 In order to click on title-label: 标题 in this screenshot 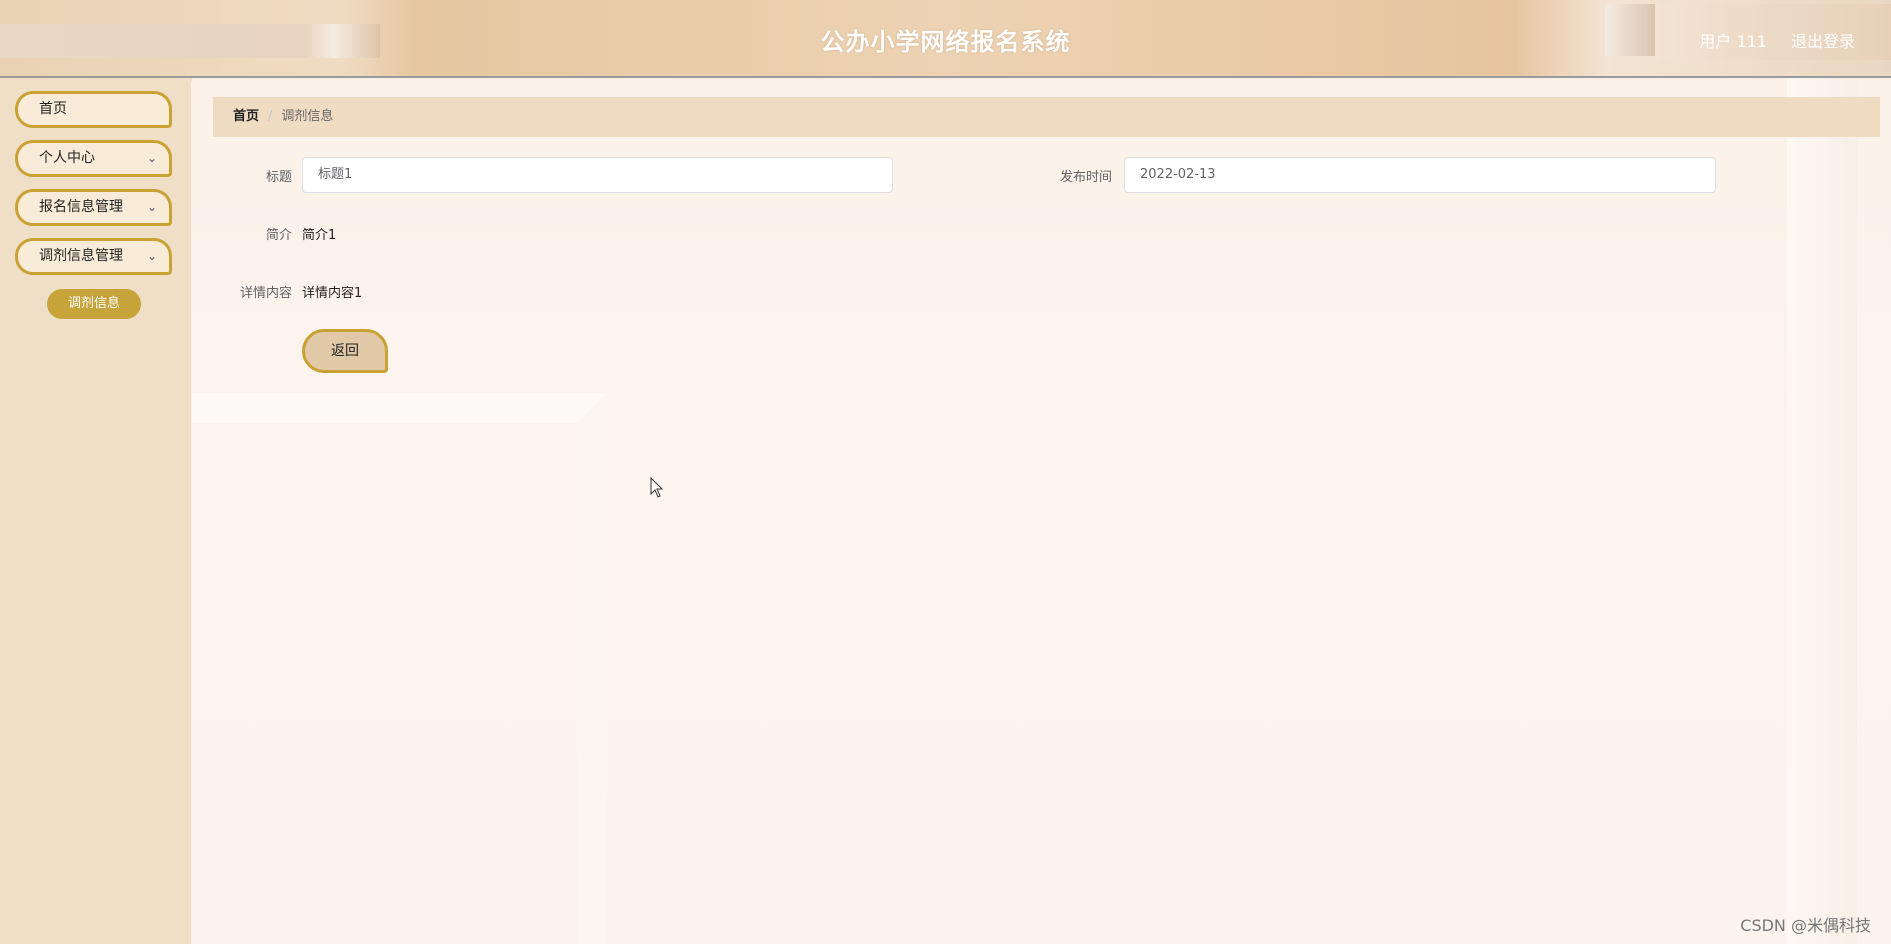, I will do `click(278, 177)`.